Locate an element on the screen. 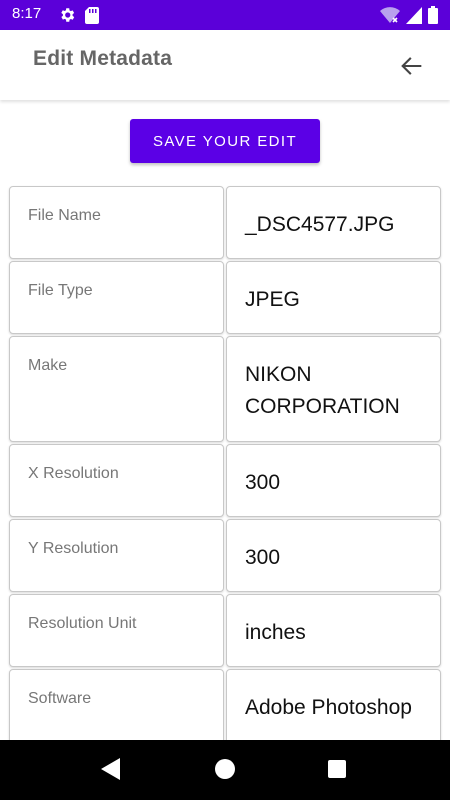 This screenshot has height=800, width=450. metadata-key: Make is located at coordinates (116, 389).